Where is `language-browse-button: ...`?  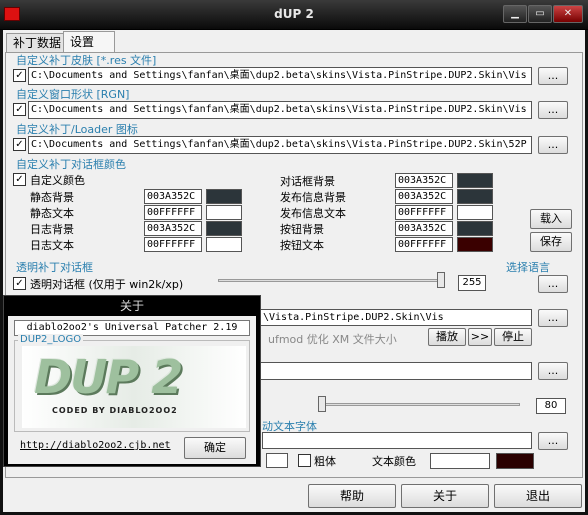 language-browse-button: ... is located at coordinates (553, 284).